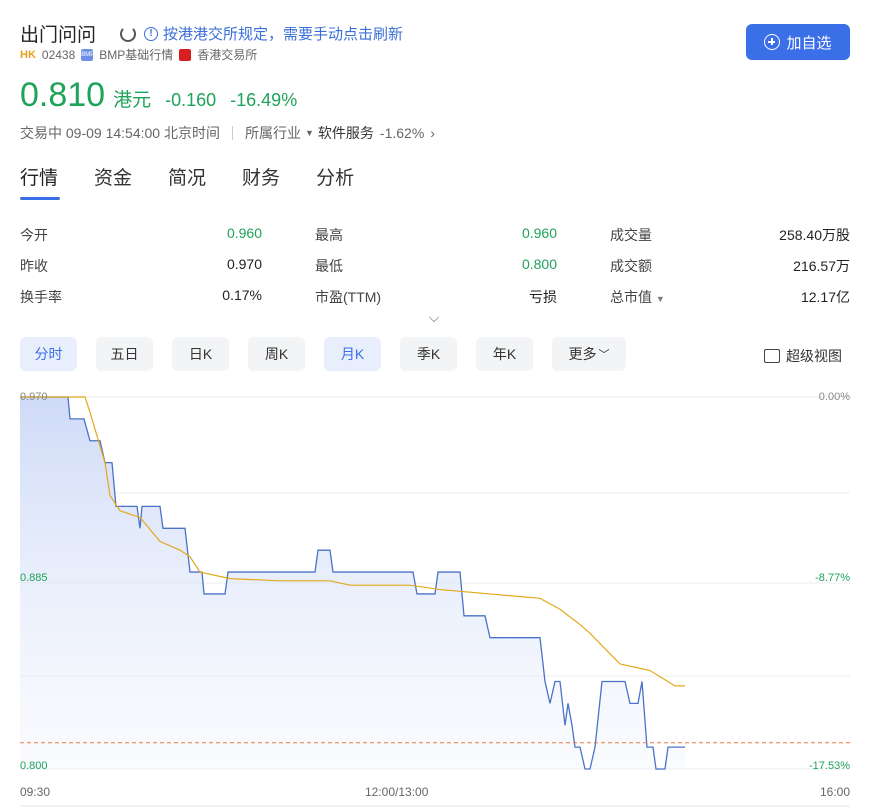 Image resolution: width=882 pixels, height=809 pixels. What do you see at coordinates (730, 266) in the screenshot?
I see `stat-turnover: 成交额 216.57万` at bounding box center [730, 266].